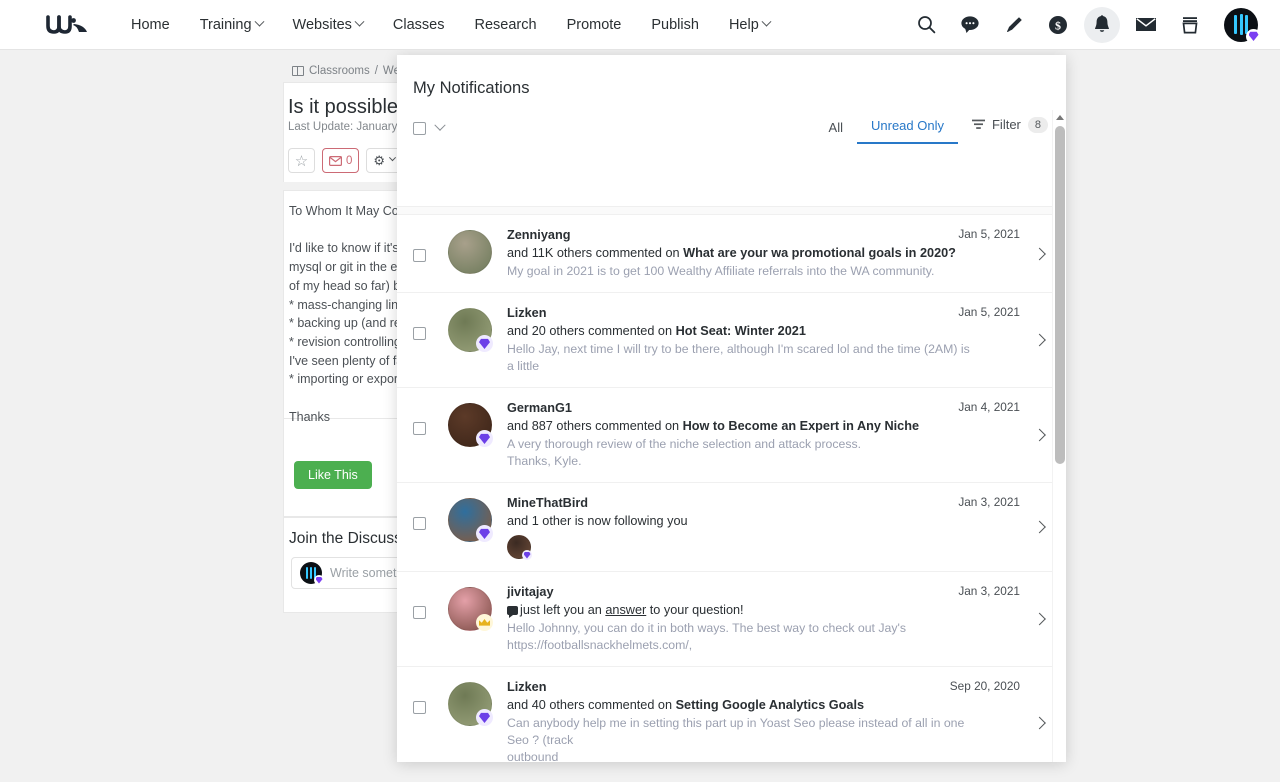 This screenshot has width=1280, height=782. Describe the element at coordinates (743, 592) in the screenshot. I see `notification-username: jivitajay` at that location.